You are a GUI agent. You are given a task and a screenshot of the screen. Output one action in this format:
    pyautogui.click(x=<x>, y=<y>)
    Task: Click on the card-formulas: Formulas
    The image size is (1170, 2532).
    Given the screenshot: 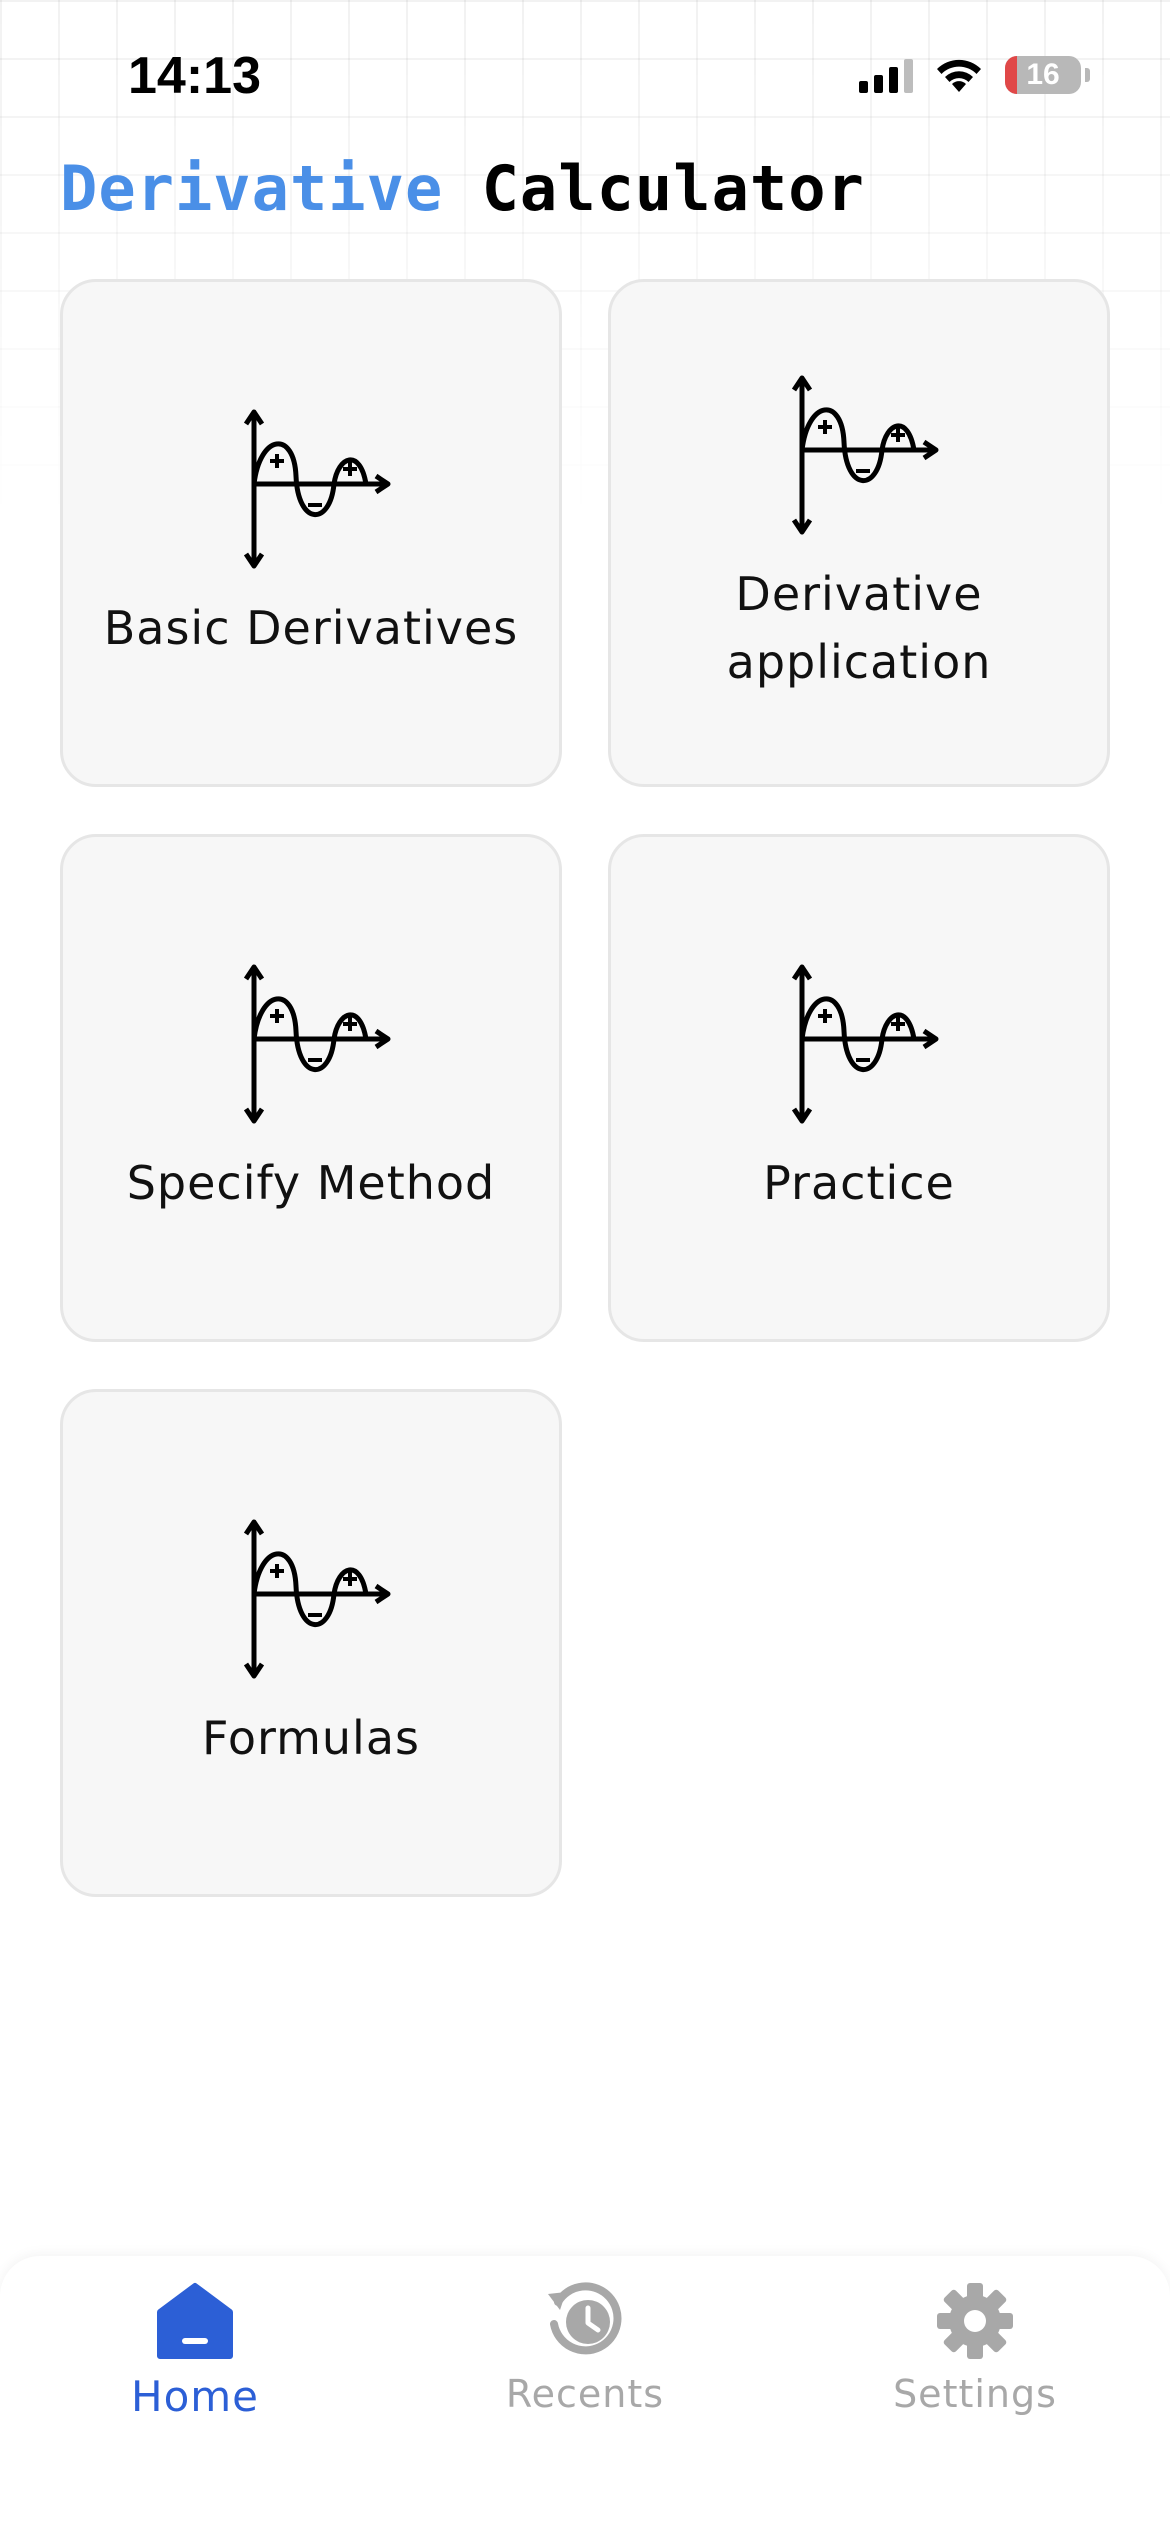 What is the action you would take?
    pyautogui.click(x=311, y=1643)
    